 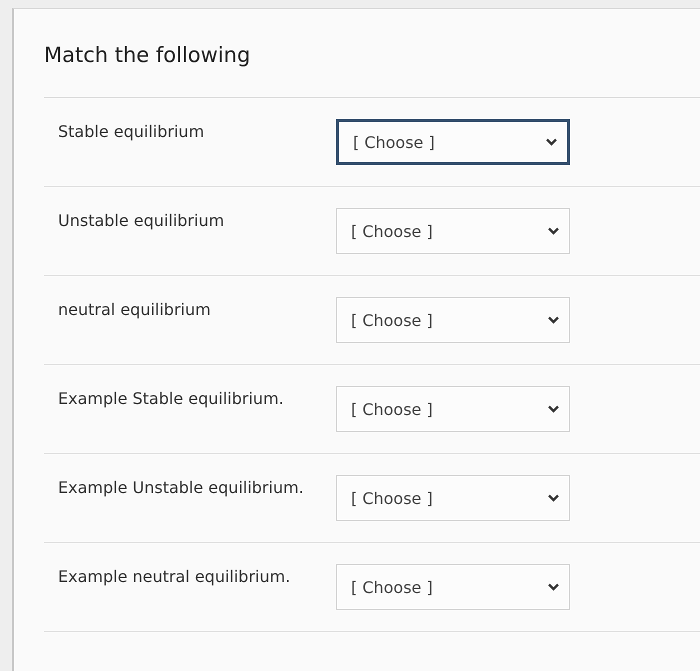 What do you see at coordinates (134, 309) in the screenshot?
I see `match-label: neutral equilibrium` at bounding box center [134, 309].